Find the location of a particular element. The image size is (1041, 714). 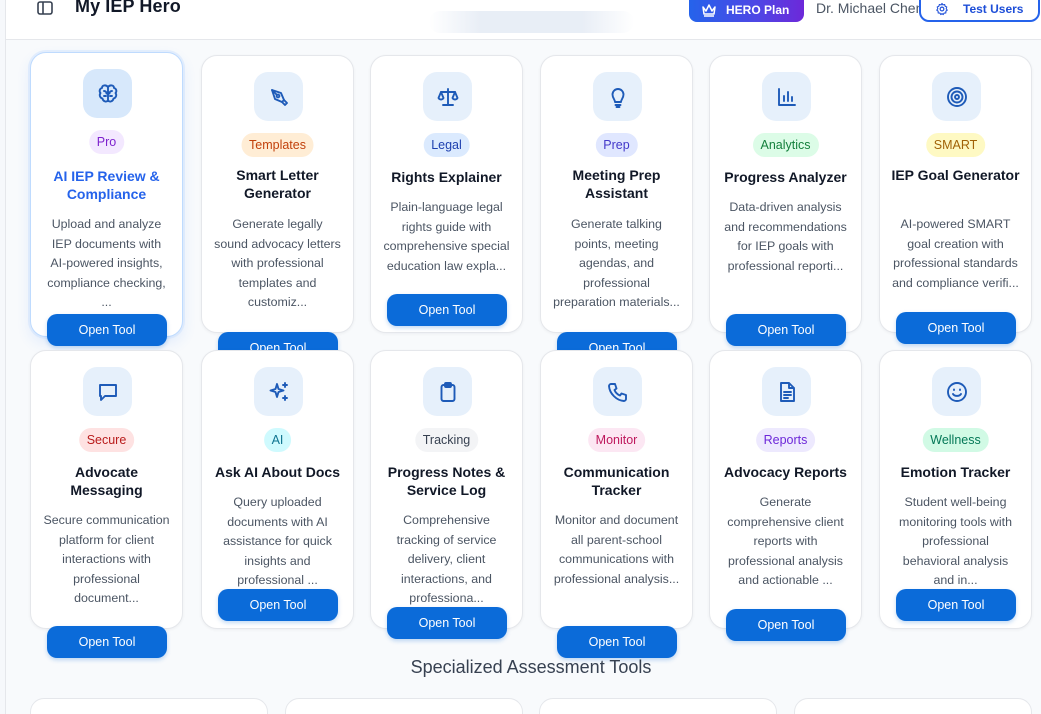

smile-icon is located at coordinates (956, 391).